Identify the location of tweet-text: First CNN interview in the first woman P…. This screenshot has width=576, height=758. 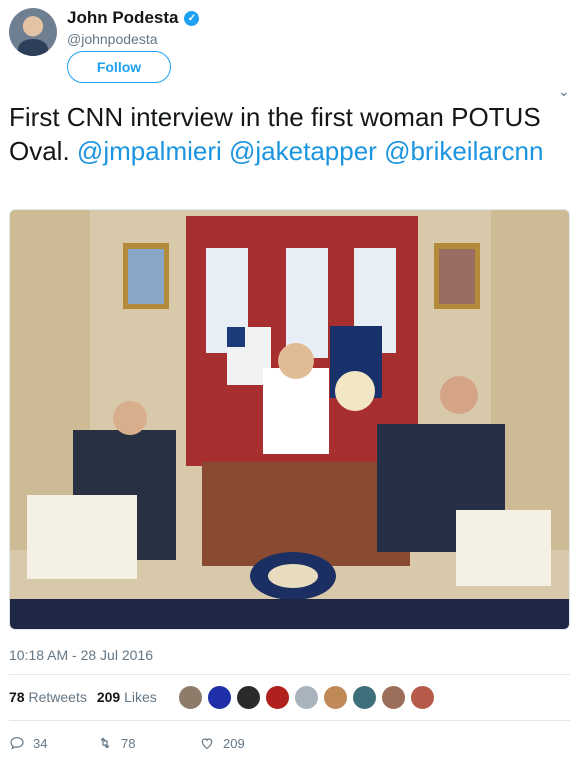
(286, 134).